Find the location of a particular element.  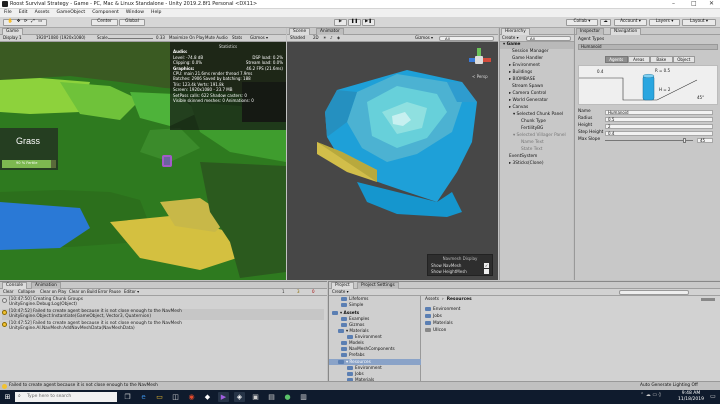

icon-size-slider is located at coordinates (708, 299).